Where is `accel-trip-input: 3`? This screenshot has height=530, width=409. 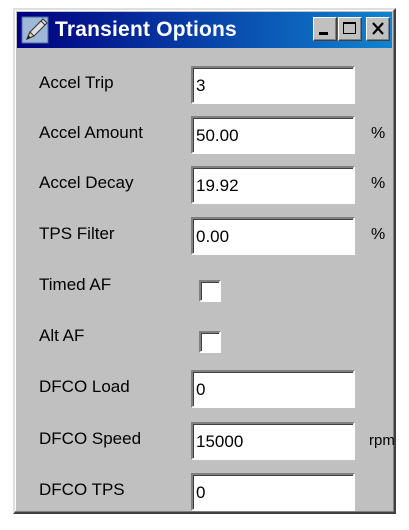 accel-trip-input: 3 is located at coordinates (273, 85).